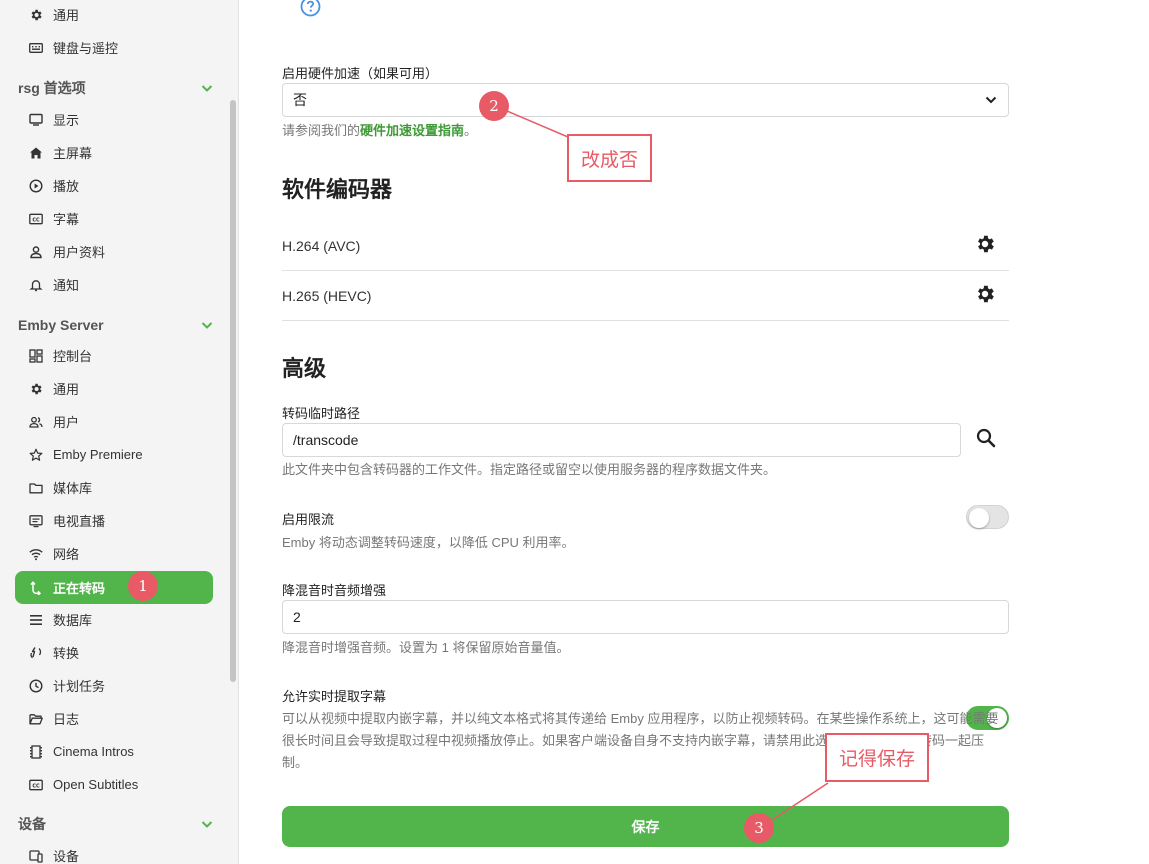 Image resolution: width=1149 pixels, height=864 pixels. What do you see at coordinates (304, 368) in the screenshot?
I see `advanced-heading: 高级` at bounding box center [304, 368].